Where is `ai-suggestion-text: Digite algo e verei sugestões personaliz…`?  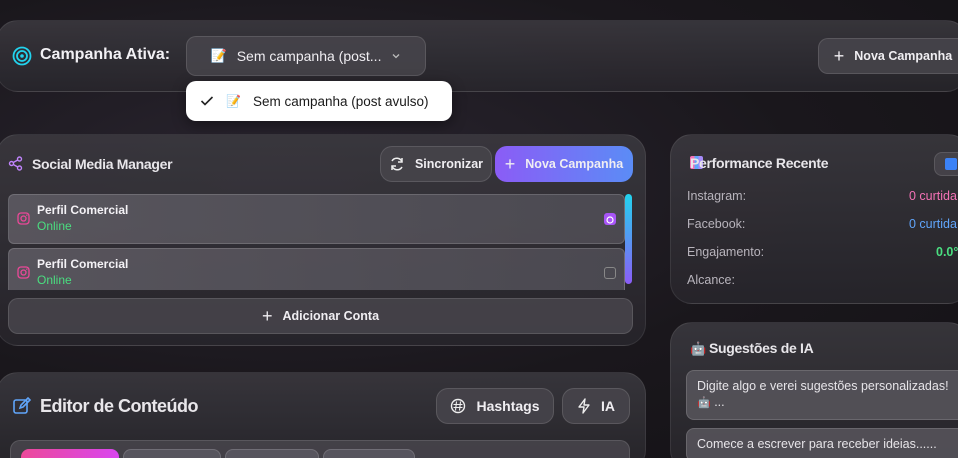
ai-suggestion-text: Digite algo e verei sugestões personaliz… is located at coordinates (823, 386).